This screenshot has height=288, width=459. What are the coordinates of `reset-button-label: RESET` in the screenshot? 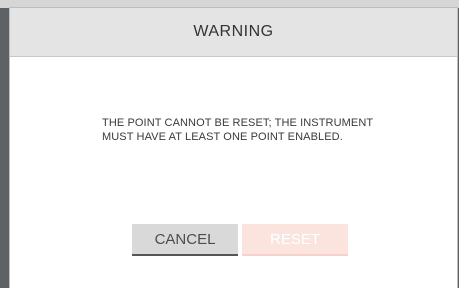 It's located at (294, 239).